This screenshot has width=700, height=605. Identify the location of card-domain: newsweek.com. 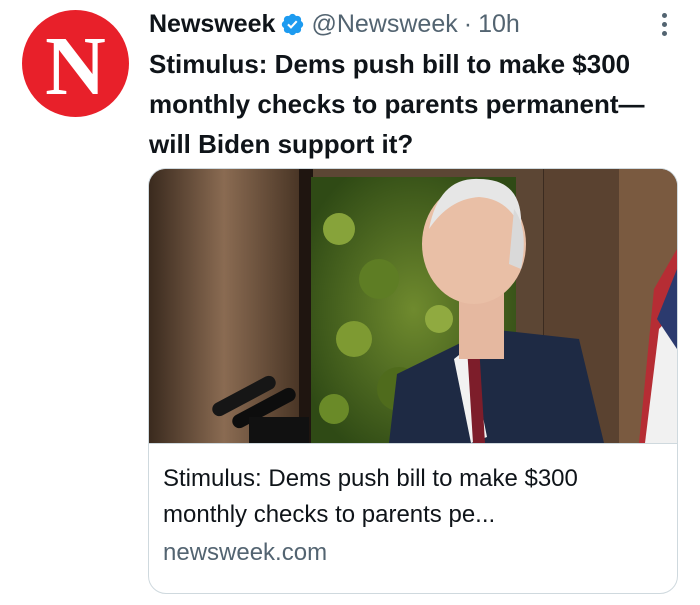
(413, 553).